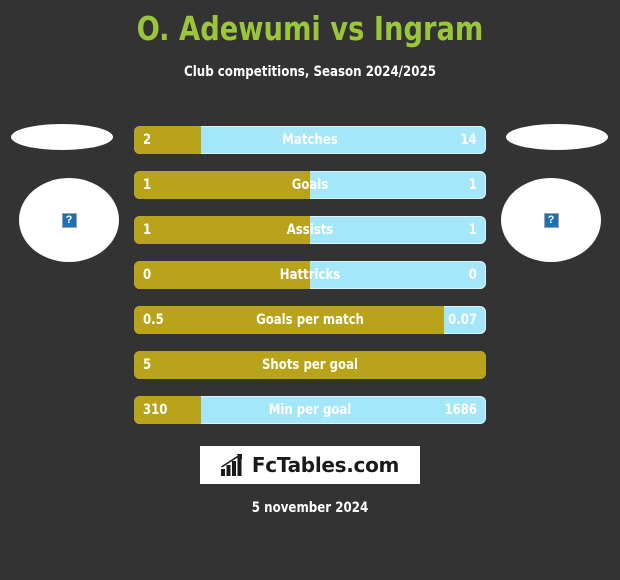  I want to click on fctables-logo: FcTables.com, so click(310, 465).